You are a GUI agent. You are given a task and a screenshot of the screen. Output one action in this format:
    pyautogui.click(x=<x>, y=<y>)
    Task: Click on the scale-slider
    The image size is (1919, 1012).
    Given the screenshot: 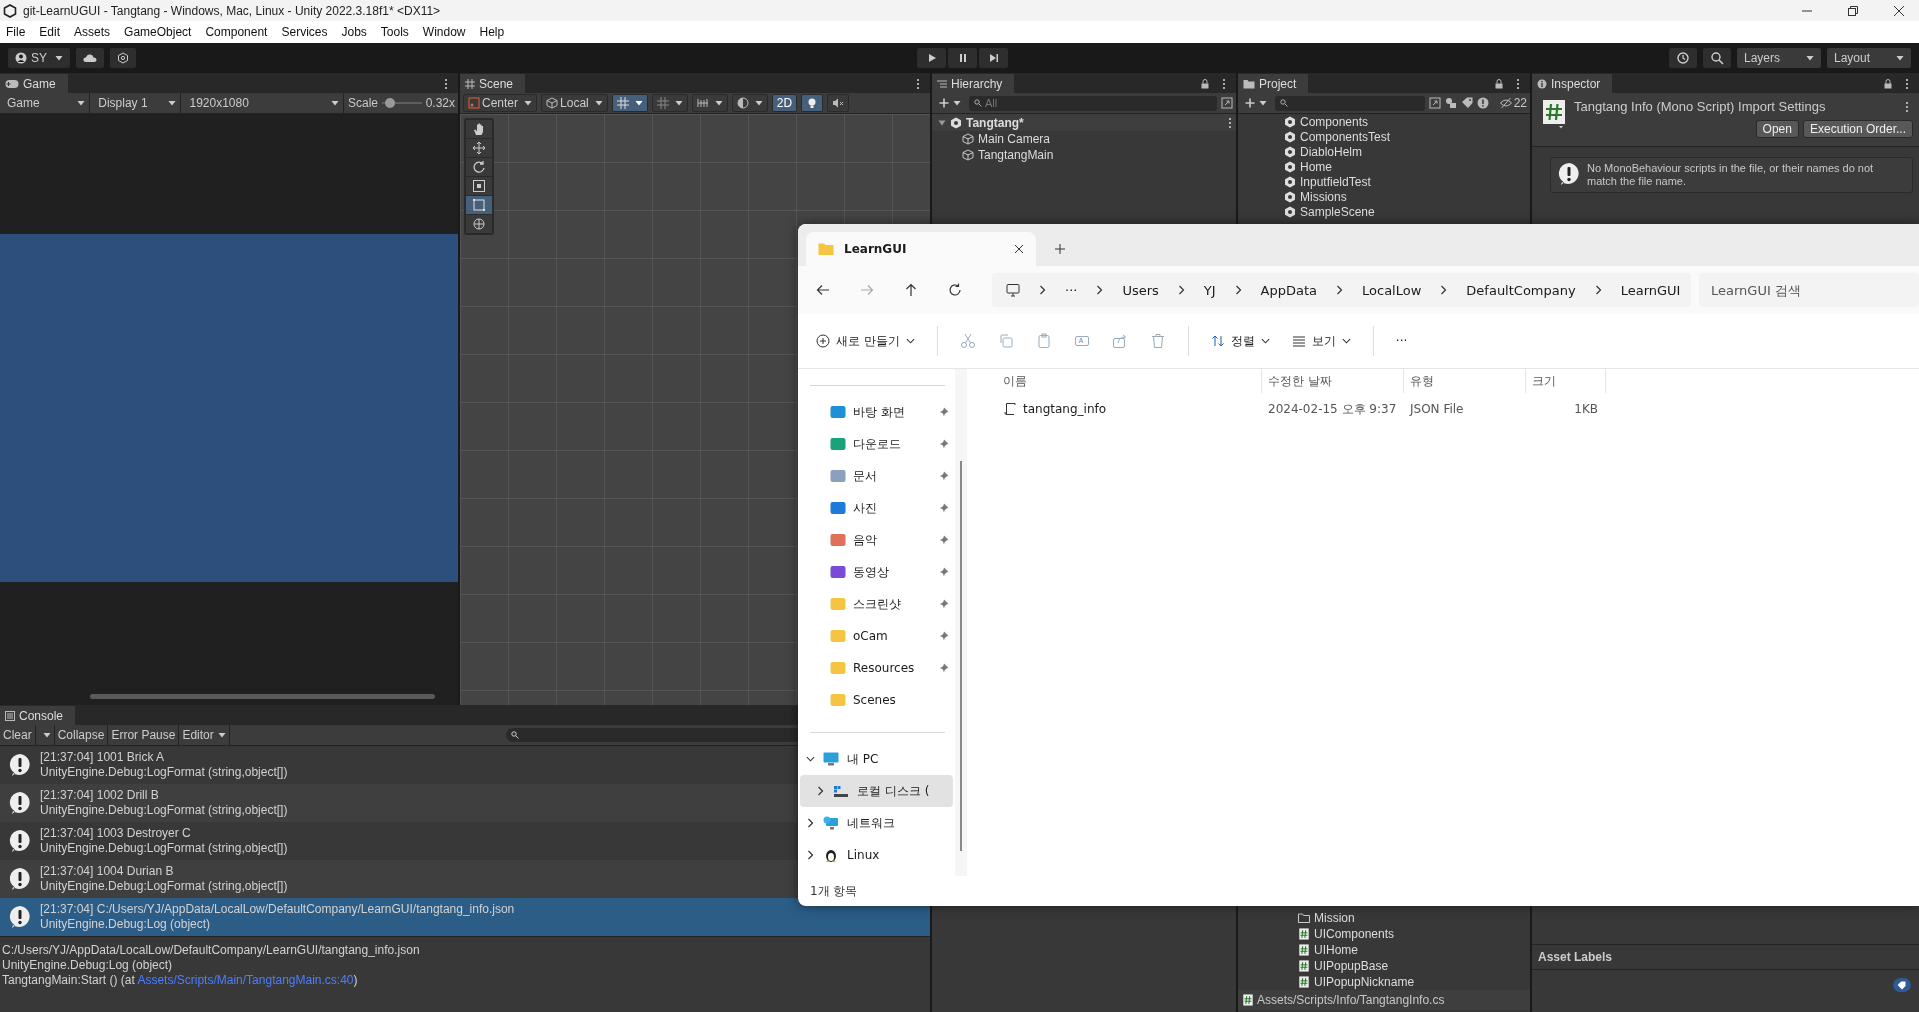 What is the action you would take?
    pyautogui.click(x=402, y=103)
    